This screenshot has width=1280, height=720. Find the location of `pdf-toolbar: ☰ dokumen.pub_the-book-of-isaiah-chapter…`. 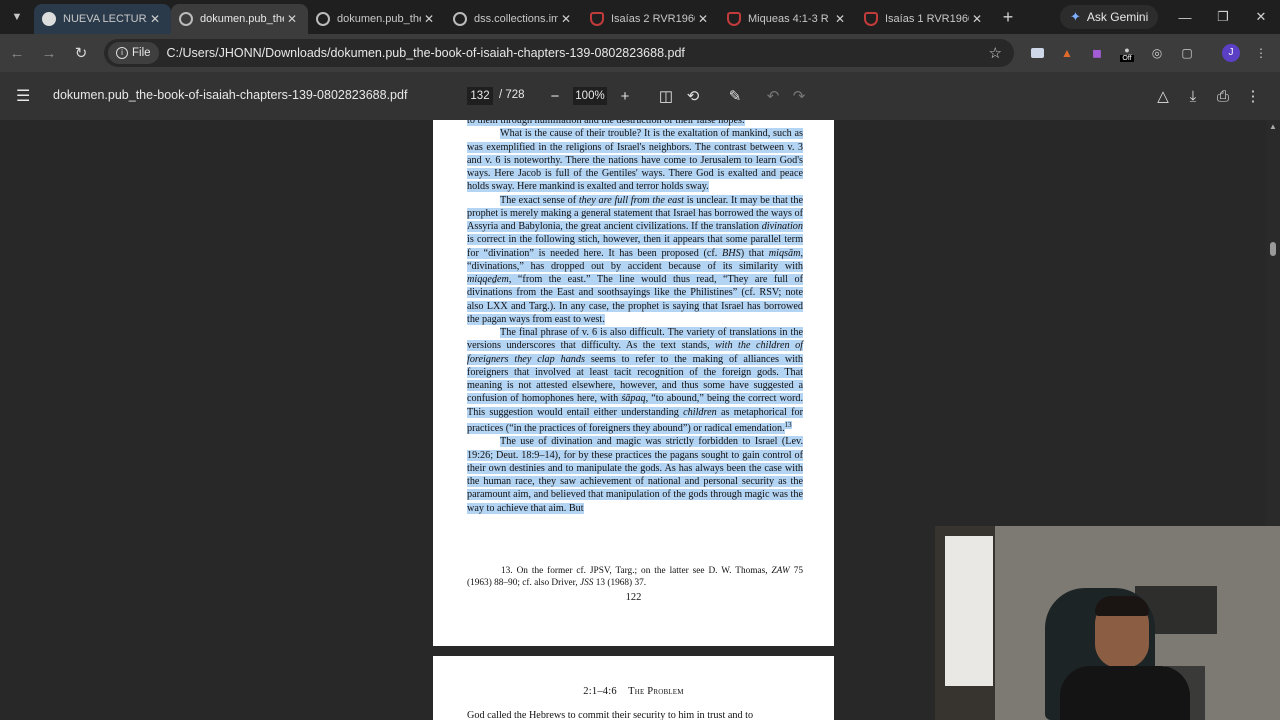

pdf-toolbar: ☰ dokumen.pub_the-book-of-isaiah-chapter… is located at coordinates (640, 96).